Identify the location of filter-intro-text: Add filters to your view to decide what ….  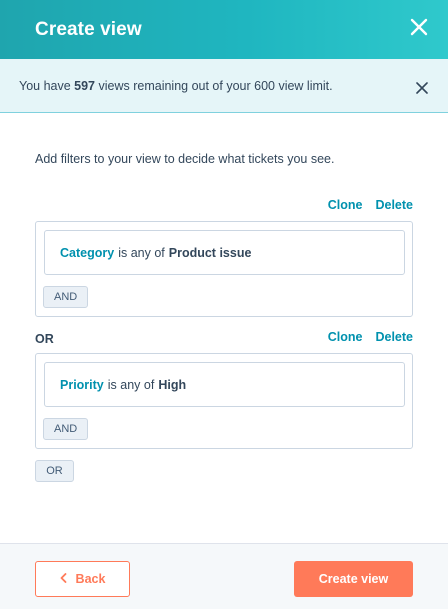
(185, 159).